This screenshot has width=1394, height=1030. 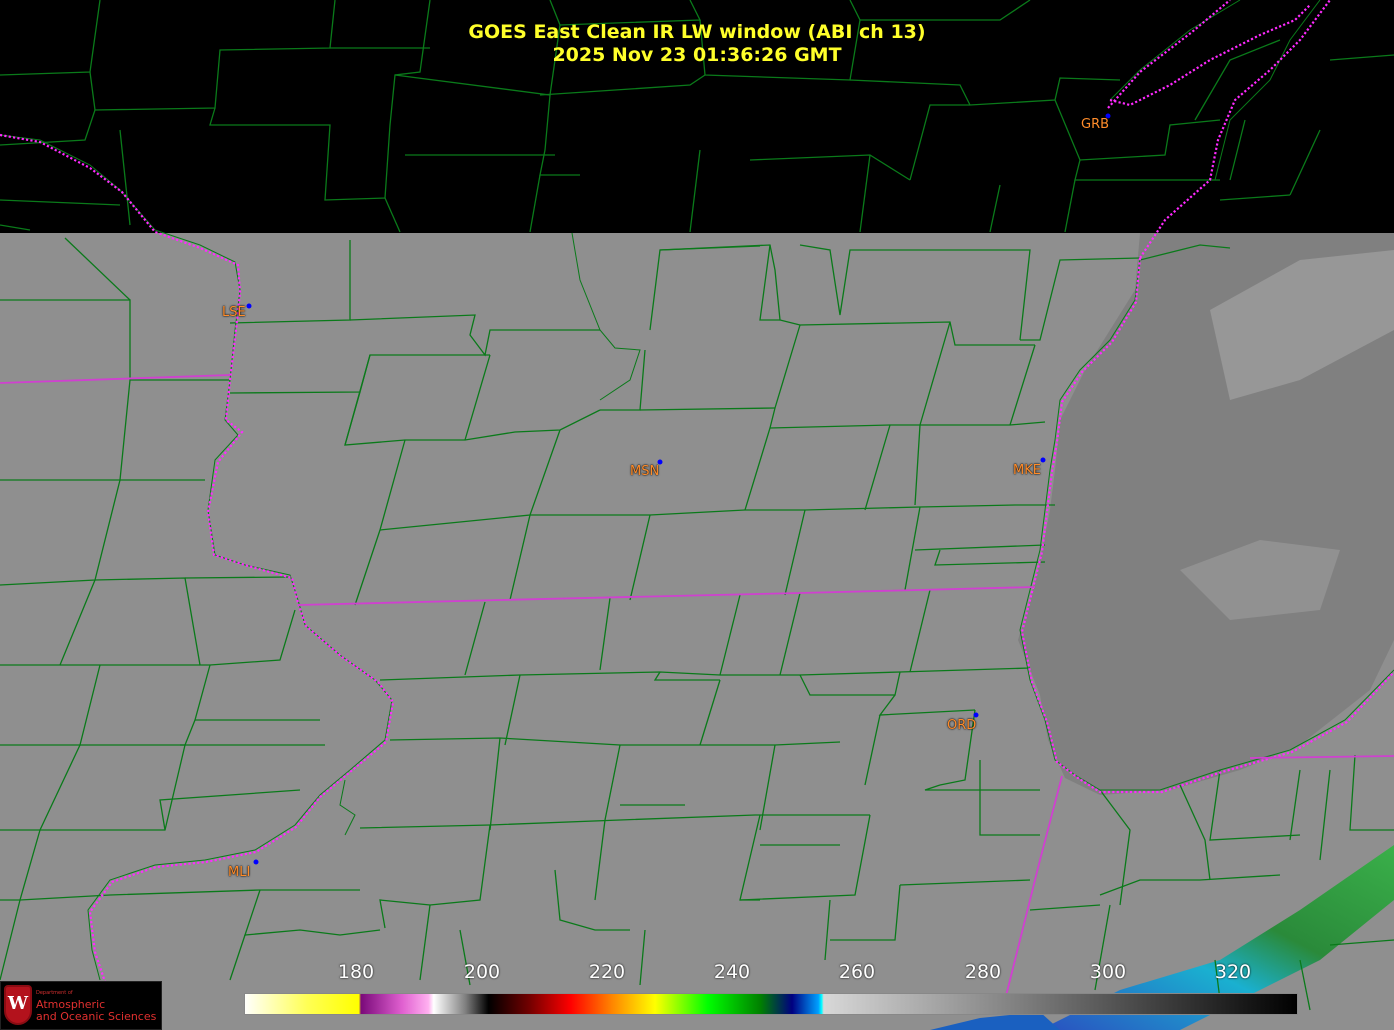 What do you see at coordinates (857, 972) in the screenshot?
I see `colorbar-tick: 260` at bounding box center [857, 972].